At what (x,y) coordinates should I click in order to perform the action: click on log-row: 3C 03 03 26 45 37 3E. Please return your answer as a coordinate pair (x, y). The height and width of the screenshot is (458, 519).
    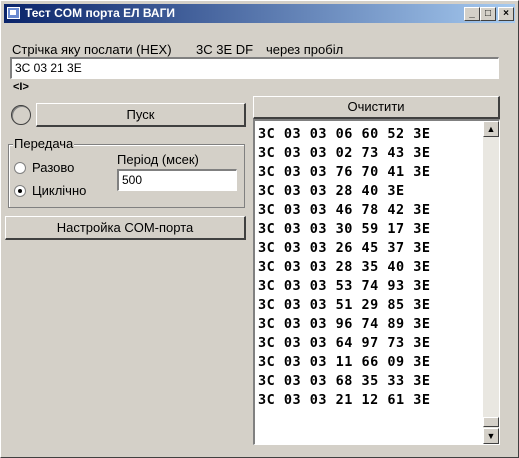
    Looking at the image, I should click on (344, 248).